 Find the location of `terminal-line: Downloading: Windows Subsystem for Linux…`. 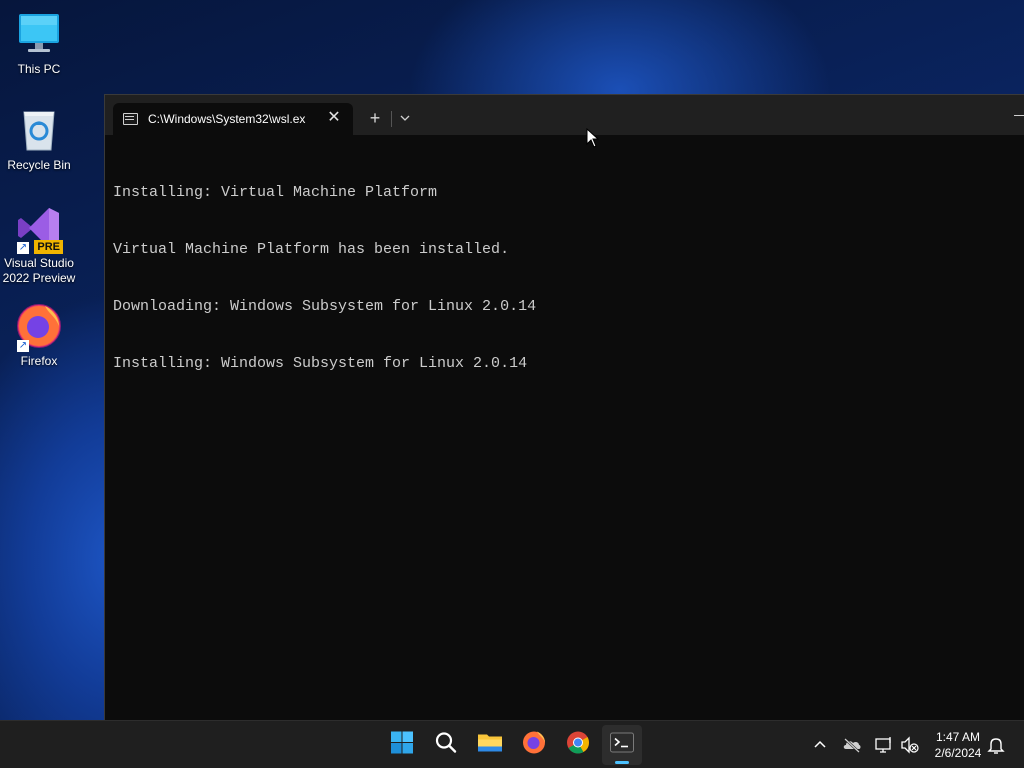

terminal-line: Downloading: Windows Subsystem for Linux… is located at coordinates (325, 306).